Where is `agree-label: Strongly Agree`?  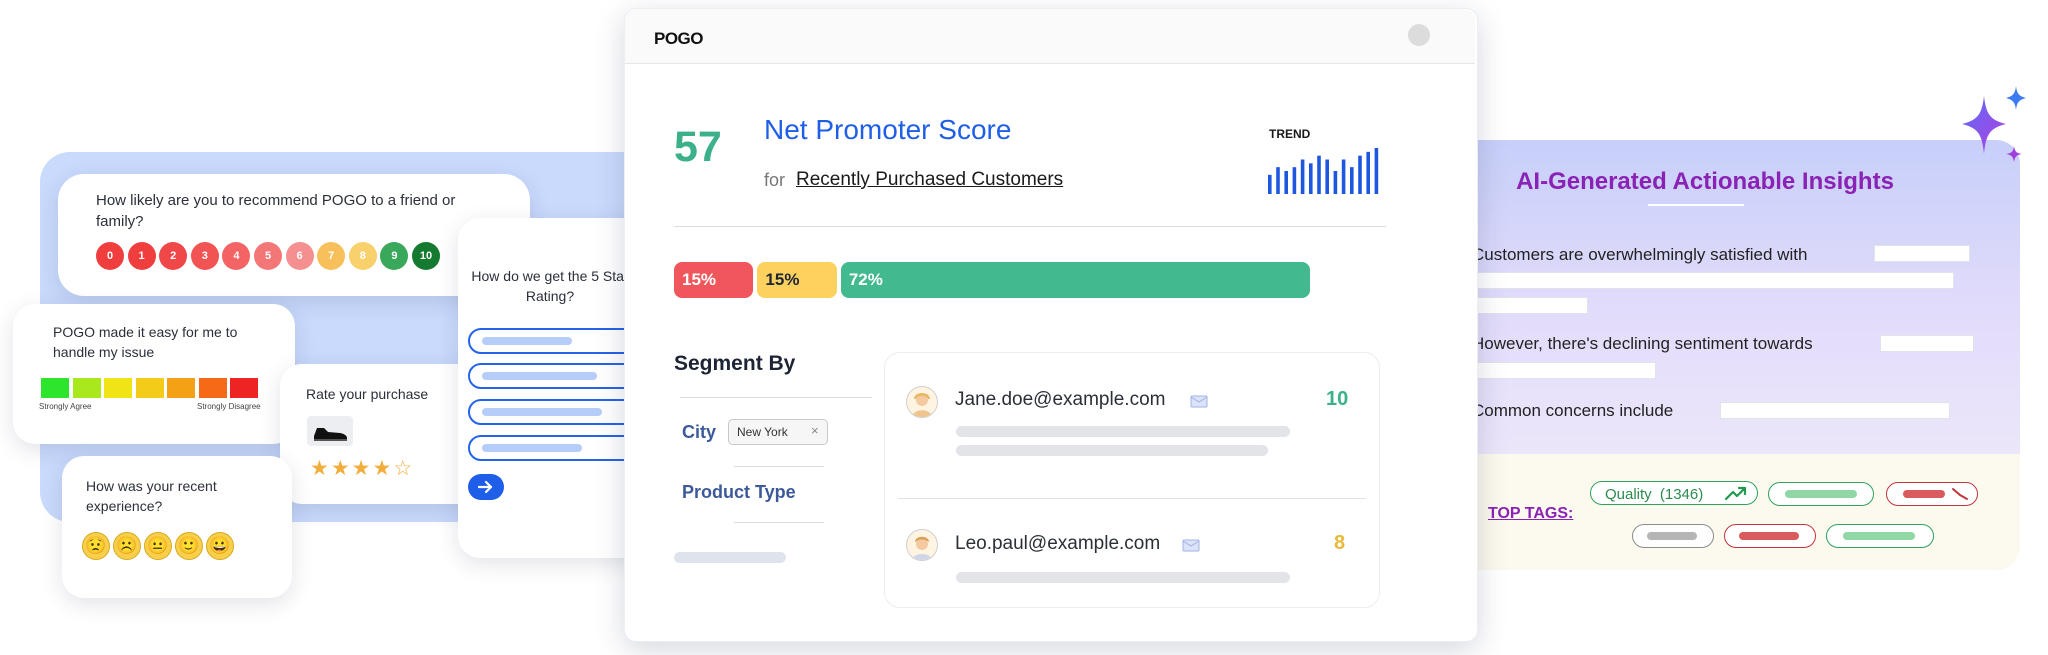 agree-label: Strongly Agree is located at coordinates (65, 406).